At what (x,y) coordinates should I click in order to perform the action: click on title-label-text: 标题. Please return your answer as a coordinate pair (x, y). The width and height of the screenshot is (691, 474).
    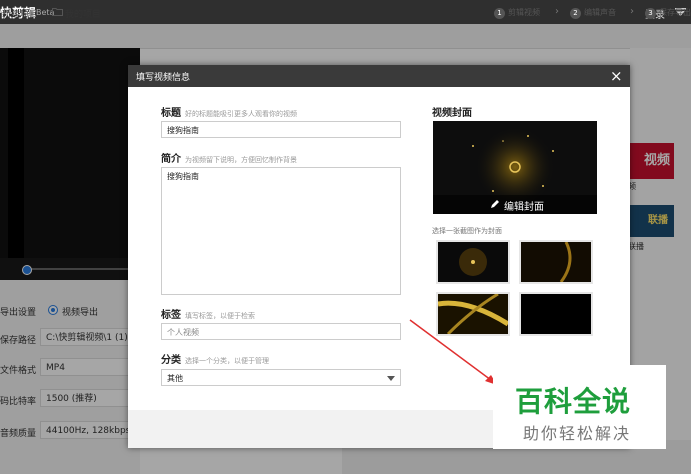
    Looking at the image, I should click on (171, 113).